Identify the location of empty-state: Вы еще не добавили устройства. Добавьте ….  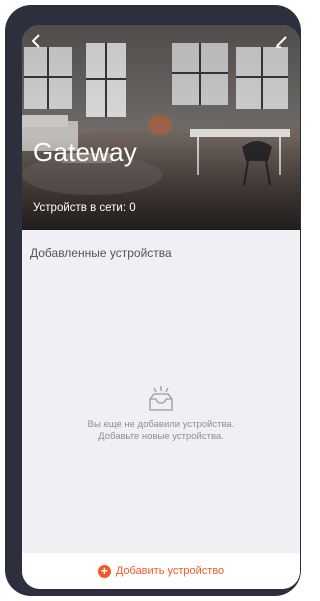
(161, 414).